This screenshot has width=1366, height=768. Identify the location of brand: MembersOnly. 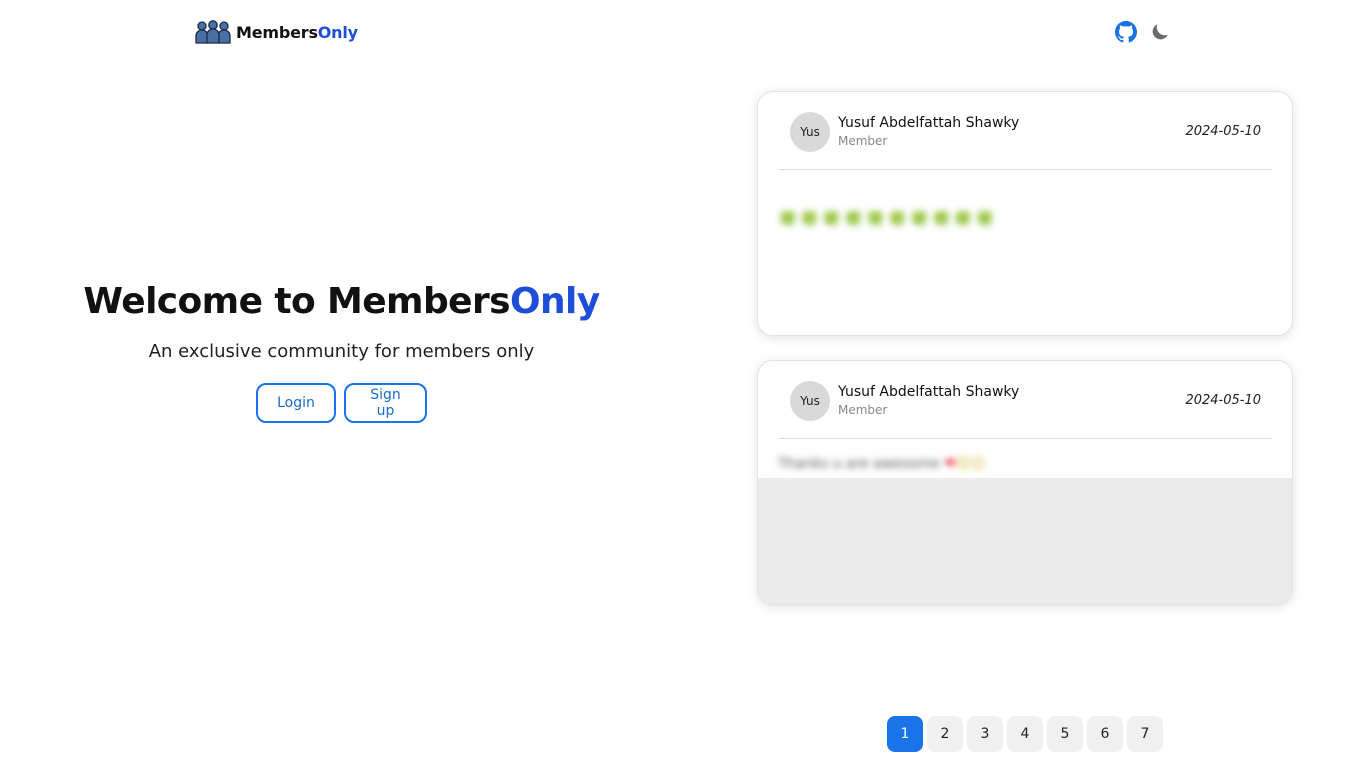
(276, 32).